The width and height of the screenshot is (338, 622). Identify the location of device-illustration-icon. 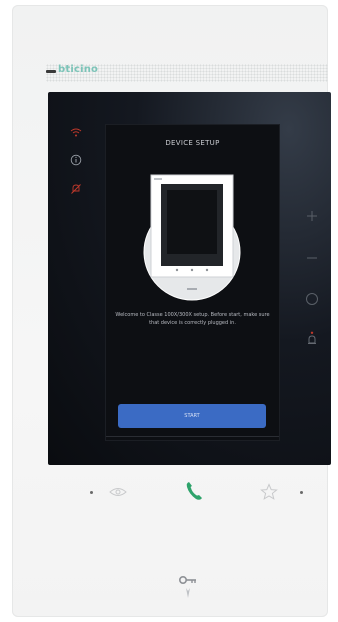
(192, 237).